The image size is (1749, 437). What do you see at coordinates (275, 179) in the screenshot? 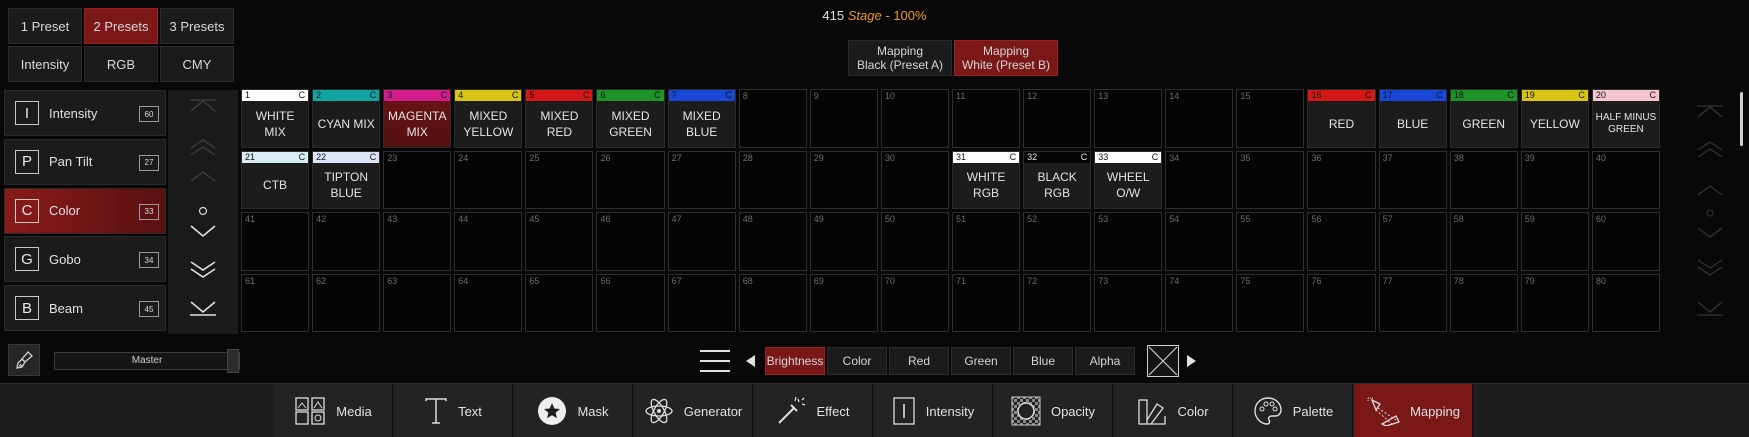
I see `palette-cell: 21 C CTB` at bounding box center [275, 179].